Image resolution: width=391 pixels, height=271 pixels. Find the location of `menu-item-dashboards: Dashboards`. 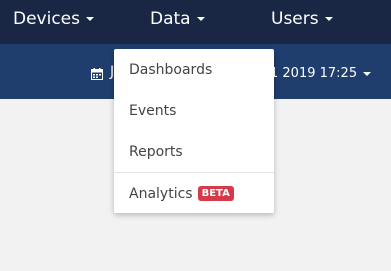

menu-item-dashboards: Dashboards is located at coordinates (194, 70).